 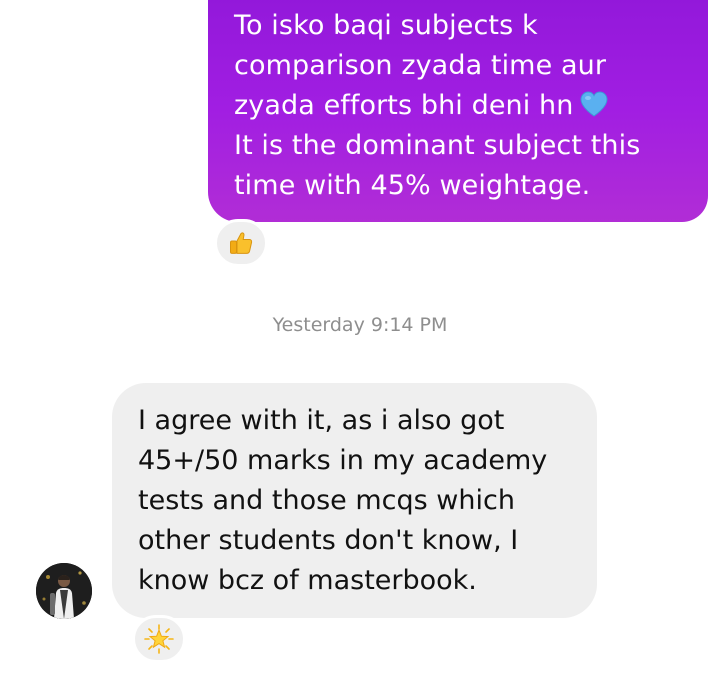 I want to click on glowing-star-icon, so click(x=159, y=639).